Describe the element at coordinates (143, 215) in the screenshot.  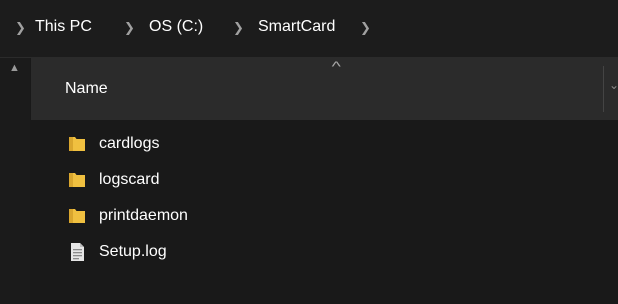
I see `item-name: printdaemon` at that location.